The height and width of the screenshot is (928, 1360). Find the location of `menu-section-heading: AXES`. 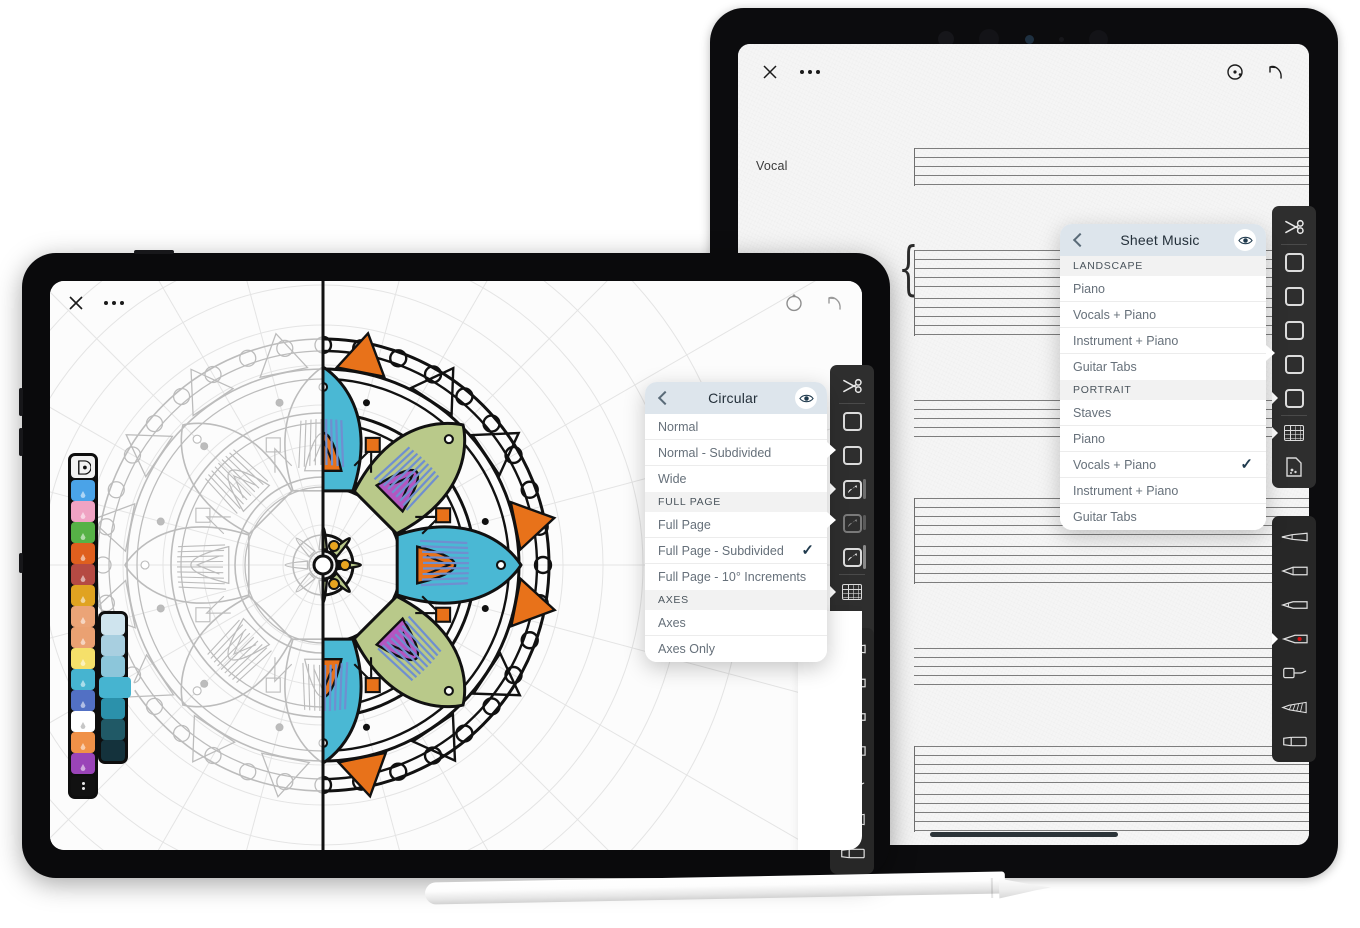

menu-section-heading: AXES is located at coordinates (736, 600).